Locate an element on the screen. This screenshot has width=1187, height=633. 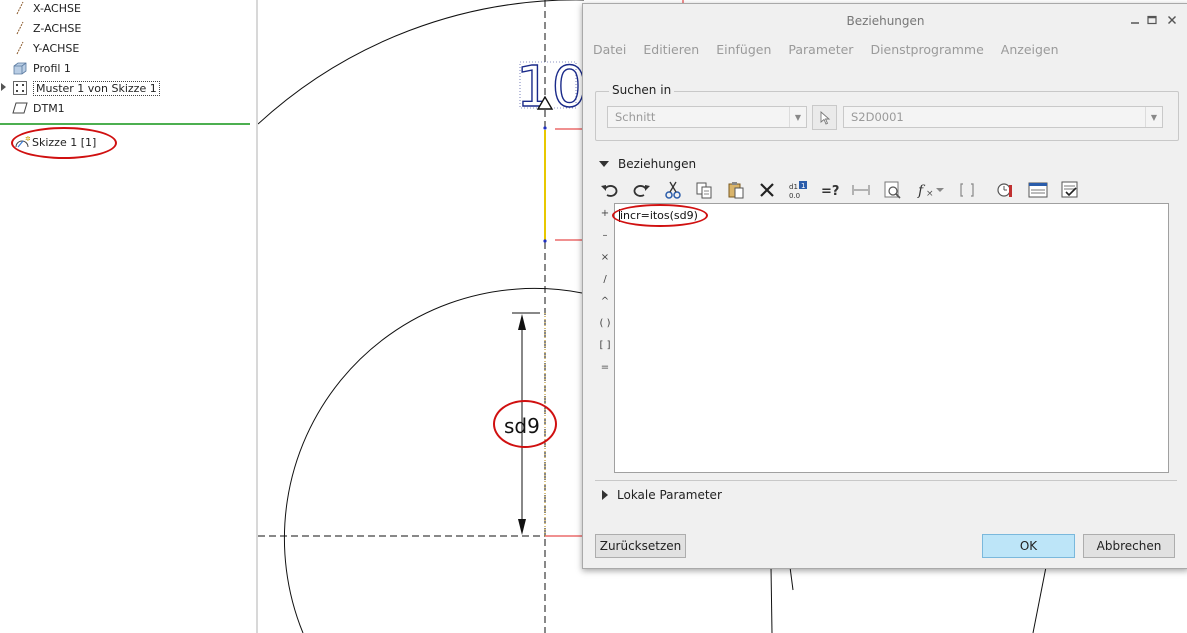
relations-section-label: Beziehungen is located at coordinates (657, 164).